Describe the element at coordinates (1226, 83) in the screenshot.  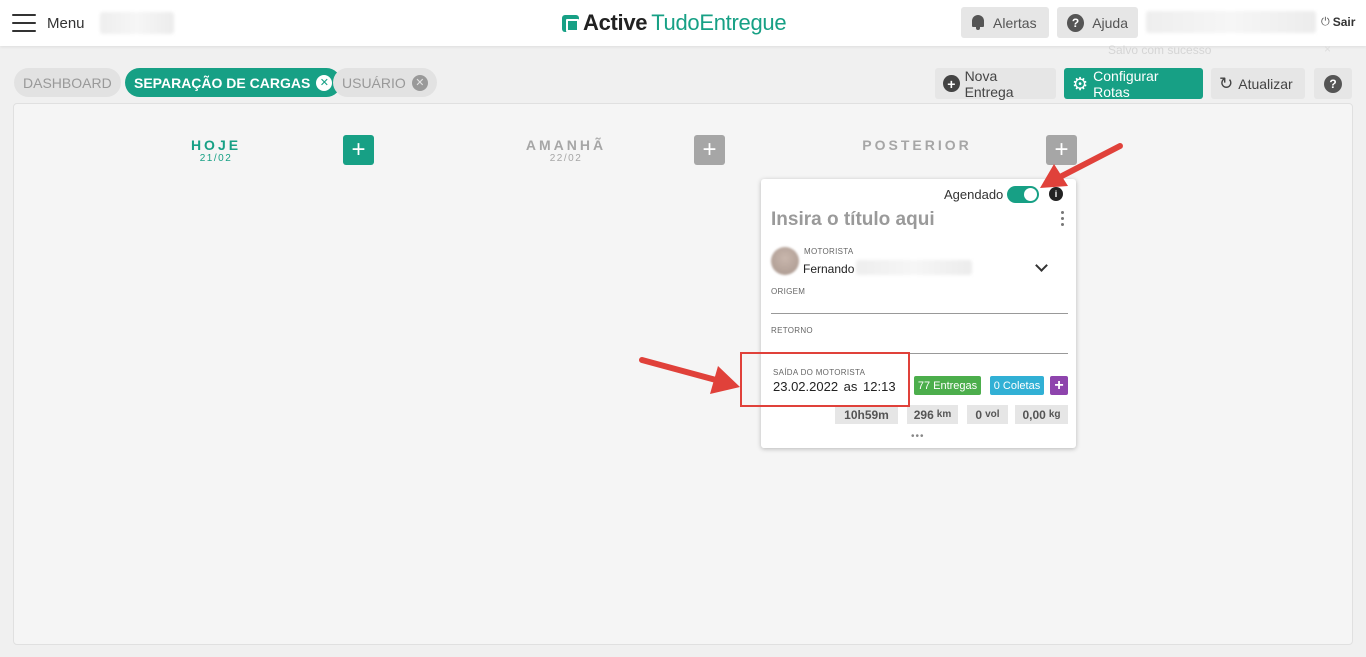
I see `refresh-icon: ↻` at that location.